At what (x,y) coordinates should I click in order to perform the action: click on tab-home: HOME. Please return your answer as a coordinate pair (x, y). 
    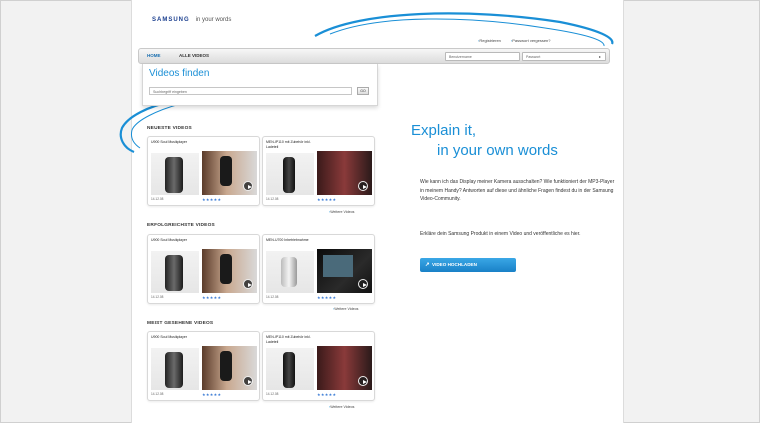
    Looking at the image, I should click on (154, 55).